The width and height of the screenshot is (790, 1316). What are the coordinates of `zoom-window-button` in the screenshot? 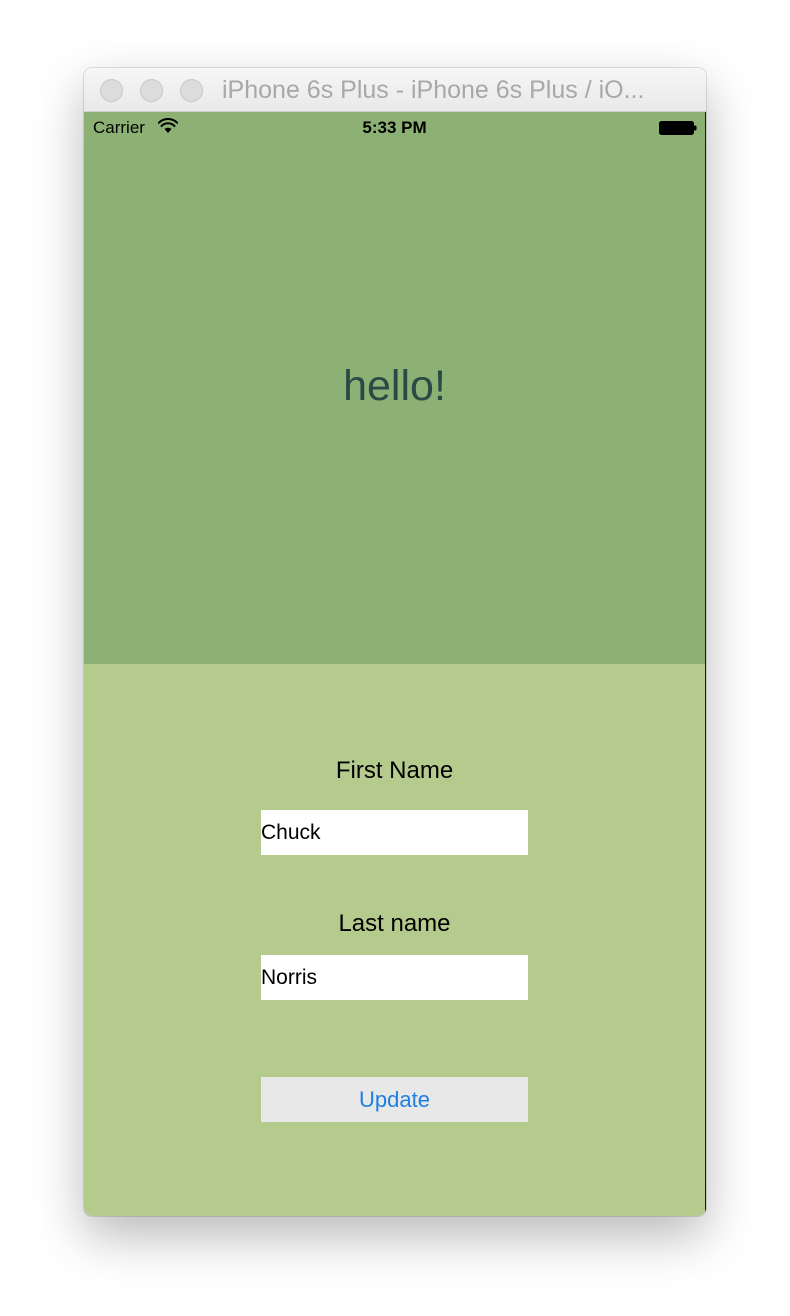 It's located at (191, 90).